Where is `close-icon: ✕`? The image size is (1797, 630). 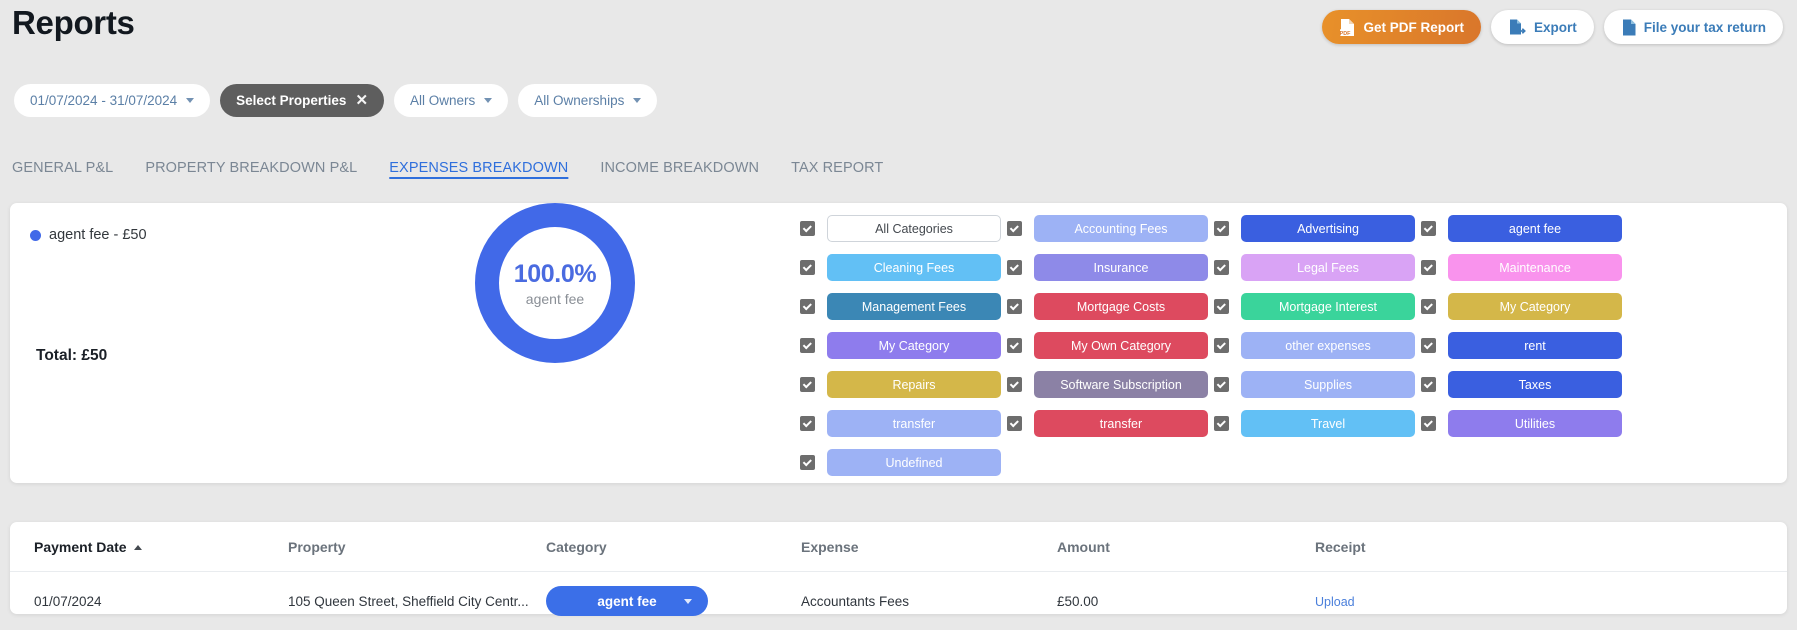 close-icon: ✕ is located at coordinates (361, 100).